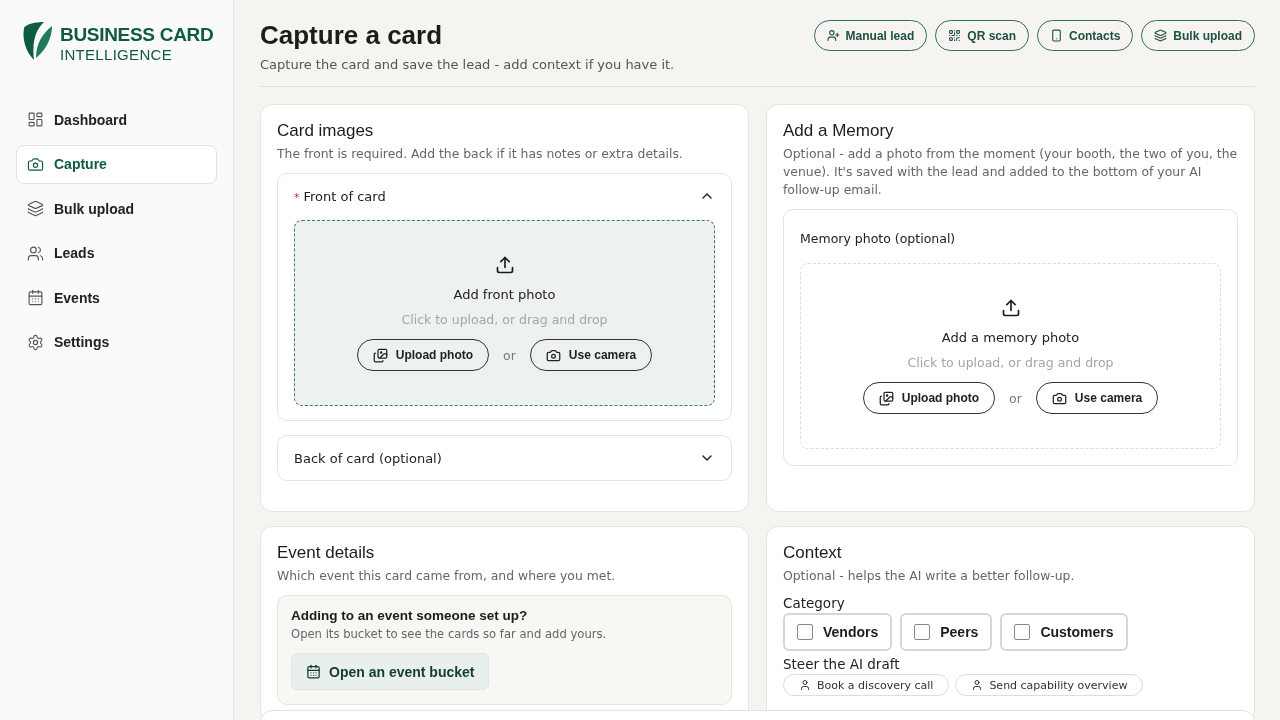 This screenshot has height=720, width=1280. I want to click on panel-subtitle: Optional - add a photo from the moment (your booth, the two of you, the venue). It's saved with the lead and added to the bottom of your AI follow-up email., so click(1010, 172).